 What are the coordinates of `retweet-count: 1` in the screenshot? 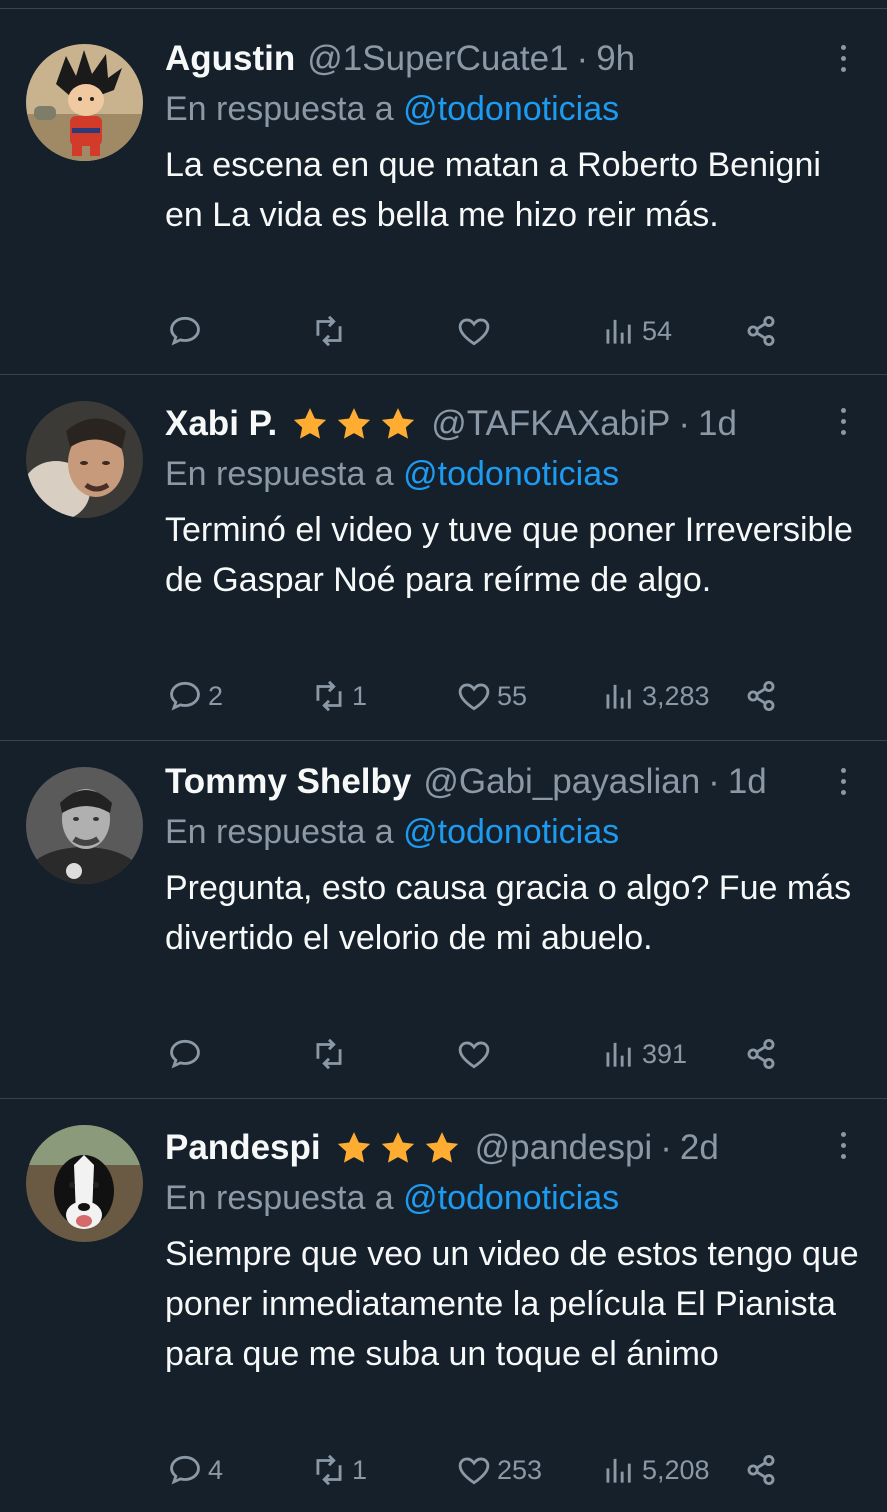 It's located at (360, 695).